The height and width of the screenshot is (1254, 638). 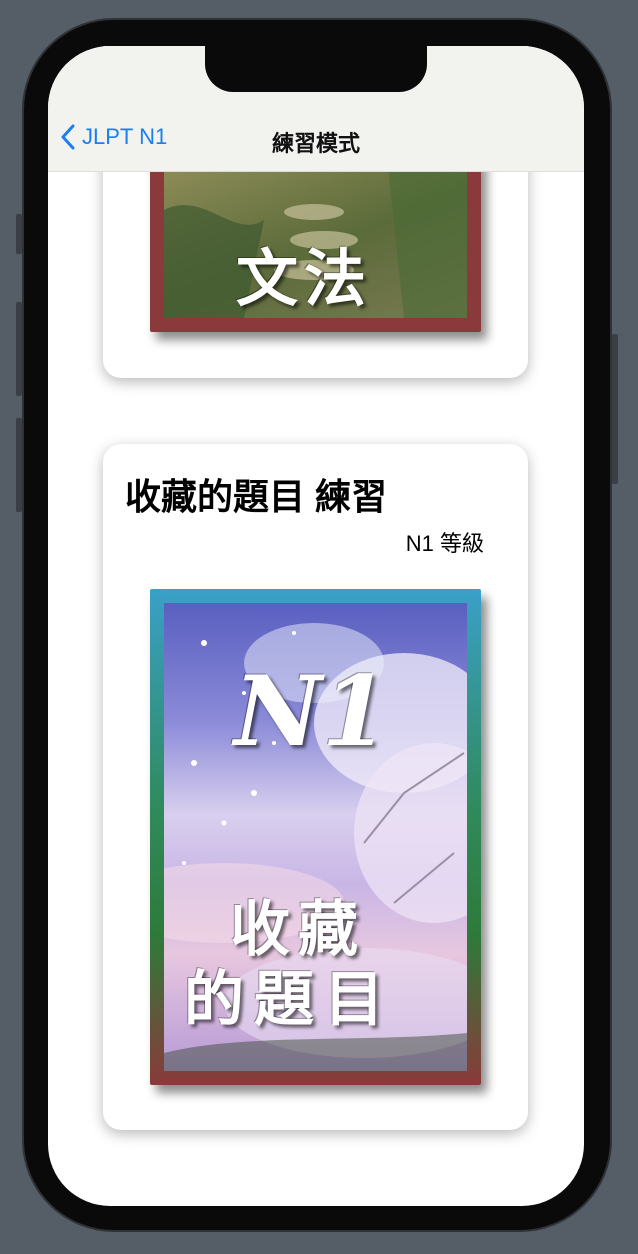 I want to click on cover-badge: N1, so click(x=311, y=711).